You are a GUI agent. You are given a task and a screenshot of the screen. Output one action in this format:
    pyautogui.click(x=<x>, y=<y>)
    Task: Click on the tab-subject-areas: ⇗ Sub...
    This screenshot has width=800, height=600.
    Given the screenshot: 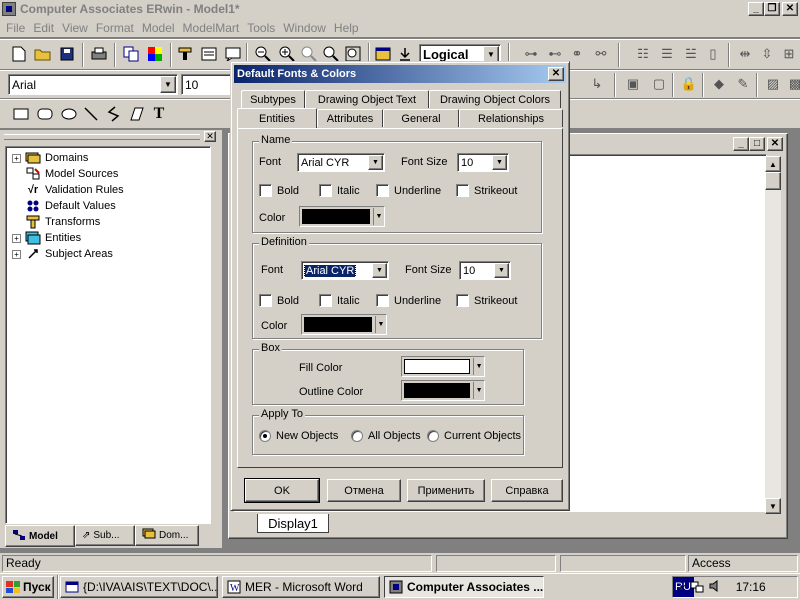 What is the action you would take?
    pyautogui.click(x=105, y=535)
    